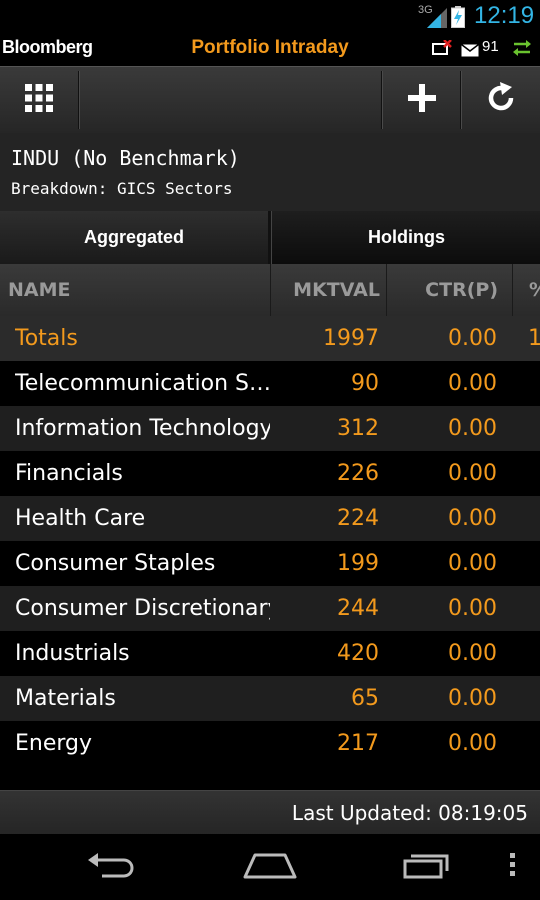  I want to click on home-icon, so click(270, 867).